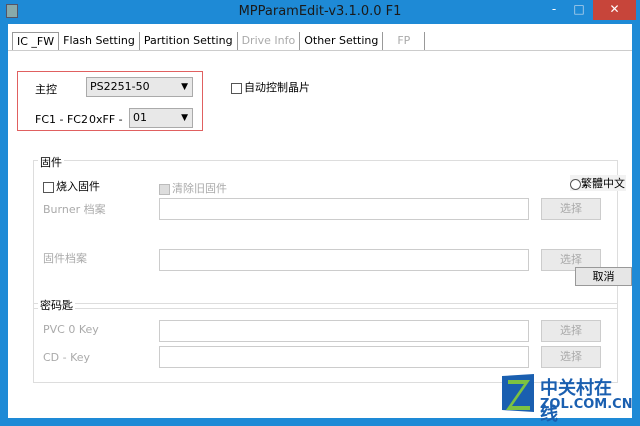  I want to click on cancel-button: 取消, so click(603, 276).